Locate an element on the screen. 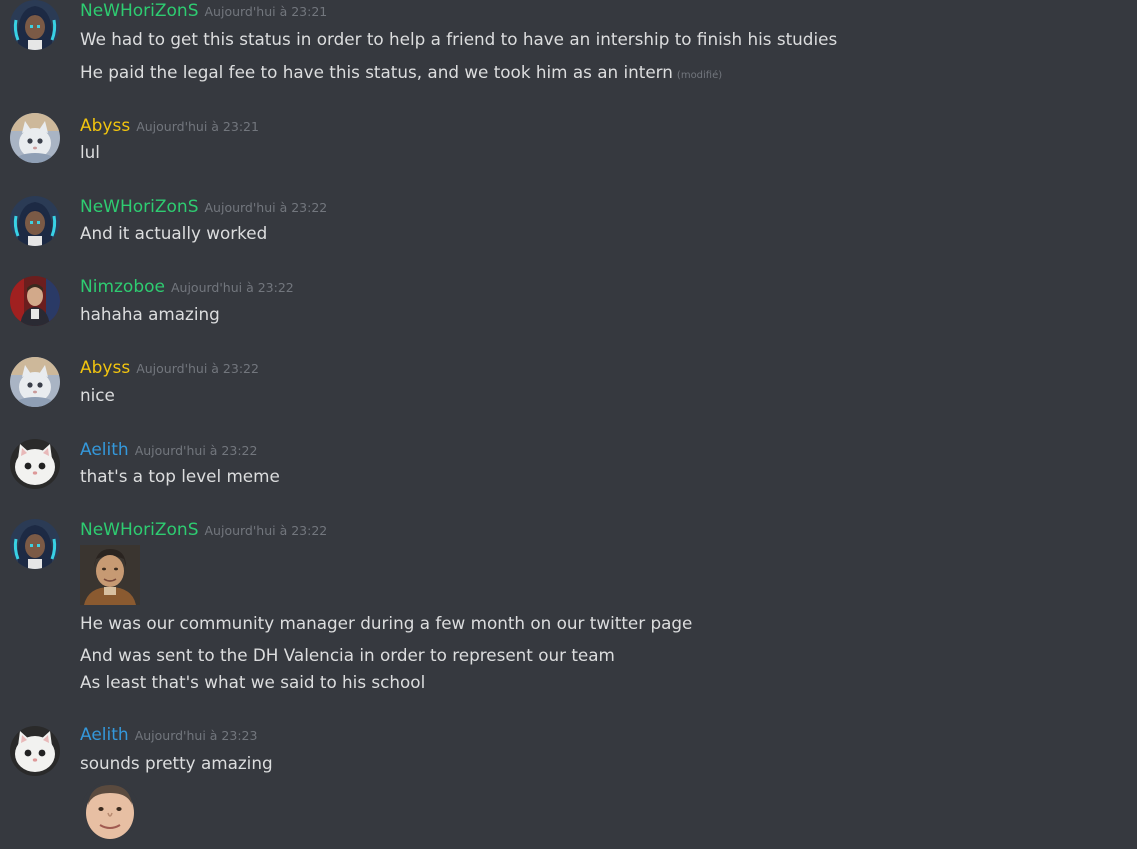 The height and width of the screenshot is (849, 1137). username: Nimzoboe is located at coordinates (122, 287).